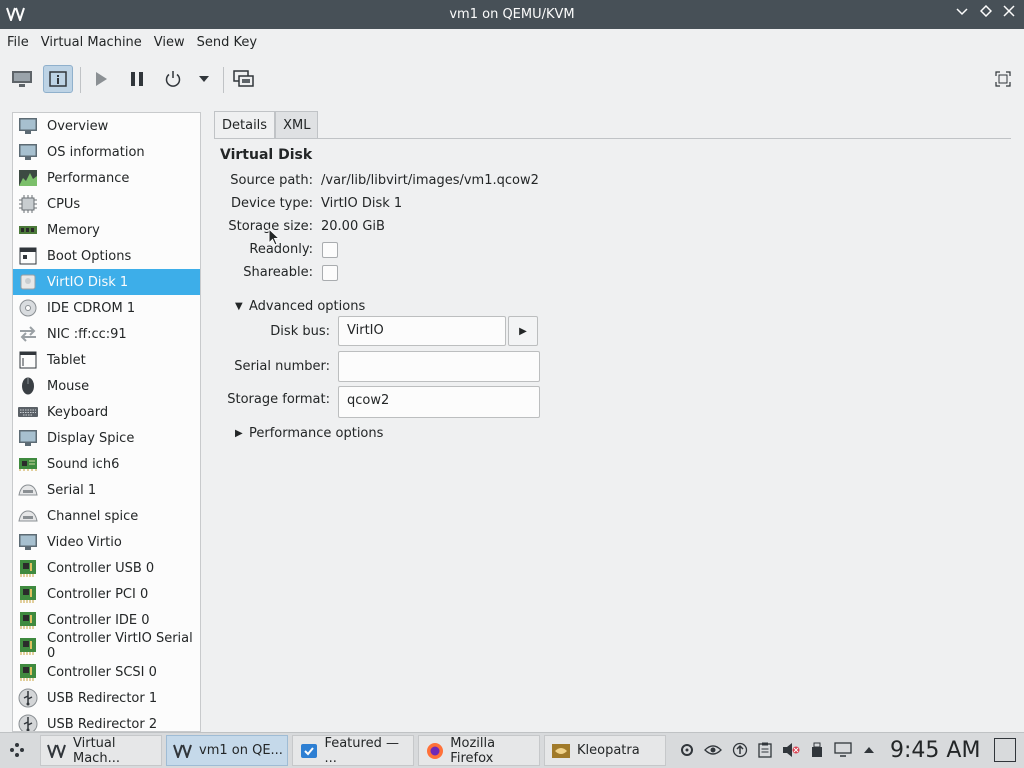 This screenshot has width=1024, height=768. I want to click on monitor-icon, so click(28, 152).